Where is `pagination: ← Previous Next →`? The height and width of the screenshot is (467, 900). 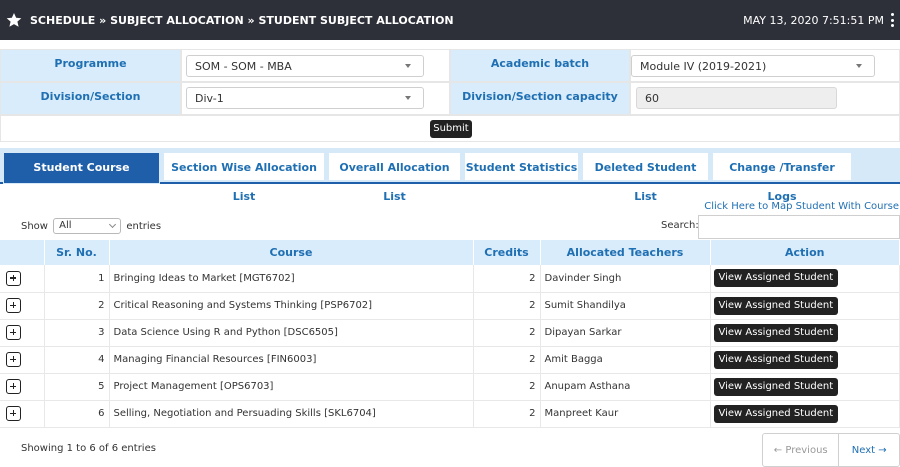 pagination: ← Previous Next → is located at coordinates (831, 450).